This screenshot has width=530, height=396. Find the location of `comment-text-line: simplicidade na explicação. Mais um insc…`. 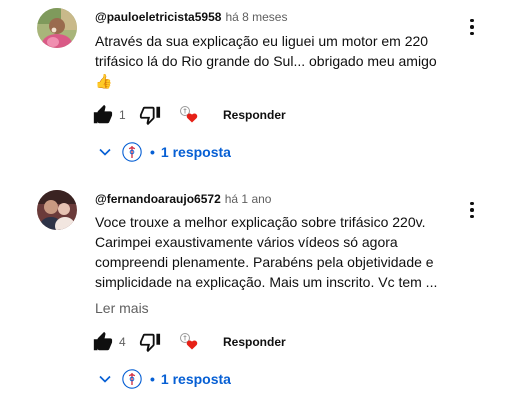

comment-text-line: simplicidade na explicação. Mais um insc… is located at coordinates (266, 282).